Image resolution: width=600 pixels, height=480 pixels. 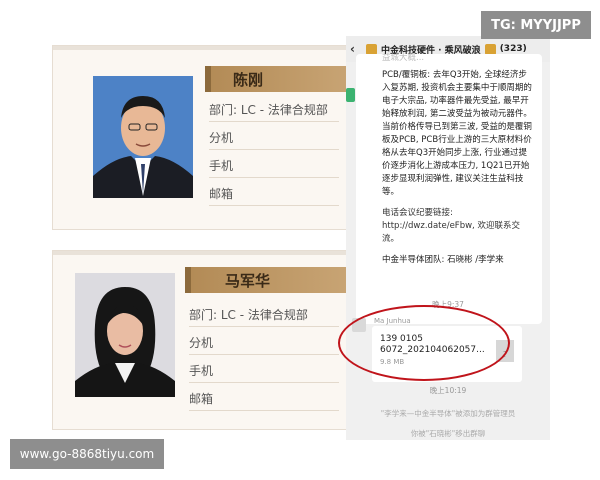 I want to click on timestamp: 晚上10:19, so click(x=448, y=390).